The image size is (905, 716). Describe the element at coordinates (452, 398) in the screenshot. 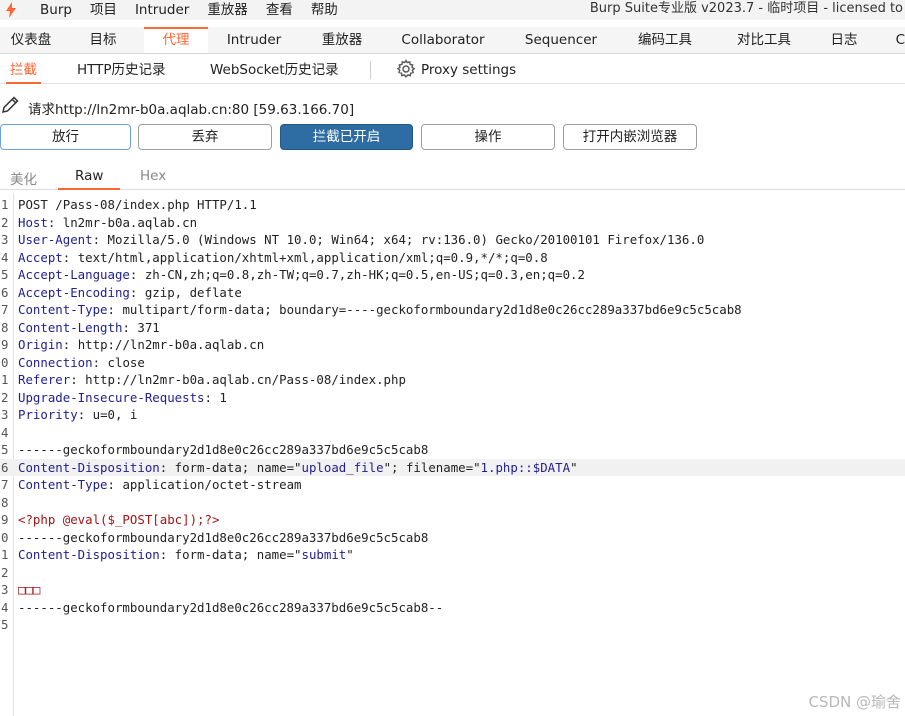

I see `code-line: 2 Upgrade-Insecure-Requests: 1` at that location.